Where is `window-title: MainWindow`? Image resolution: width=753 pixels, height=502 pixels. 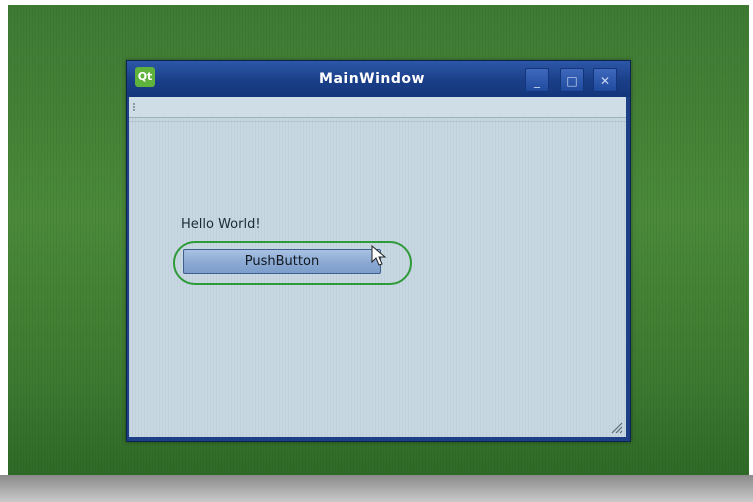
window-title: MainWindow is located at coordinates (372, 79).